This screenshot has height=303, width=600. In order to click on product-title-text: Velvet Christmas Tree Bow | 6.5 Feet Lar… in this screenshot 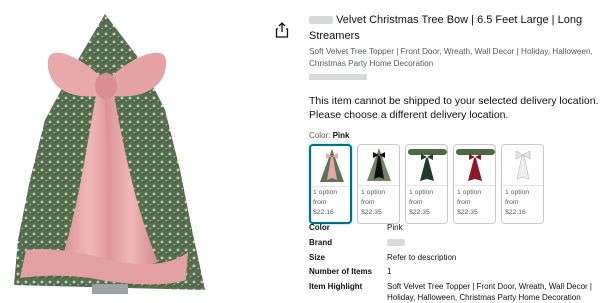, I will do `click(445, 28)`.